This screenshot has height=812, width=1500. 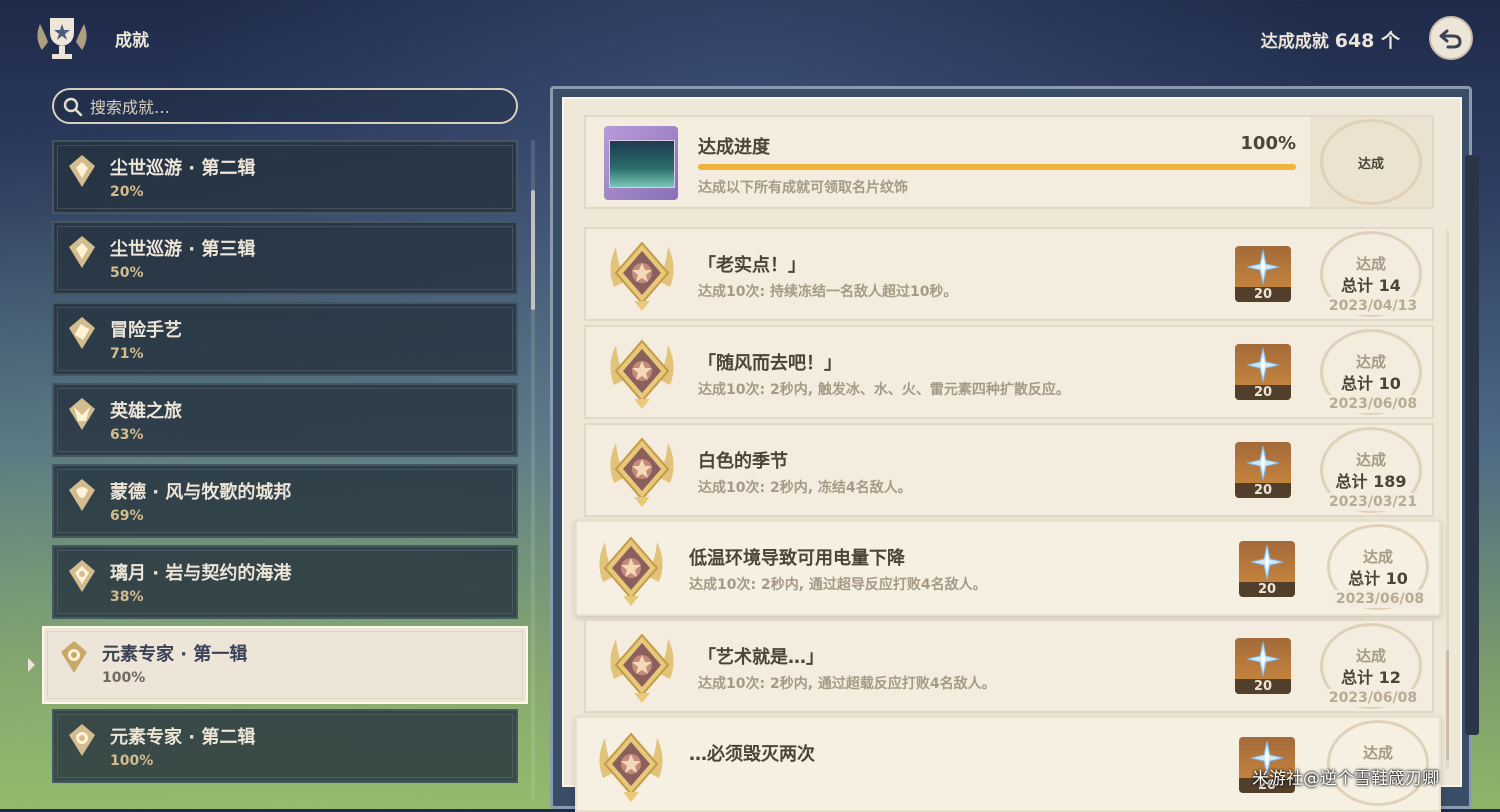 I want to click on back-button, so click(x=1451, y=38).